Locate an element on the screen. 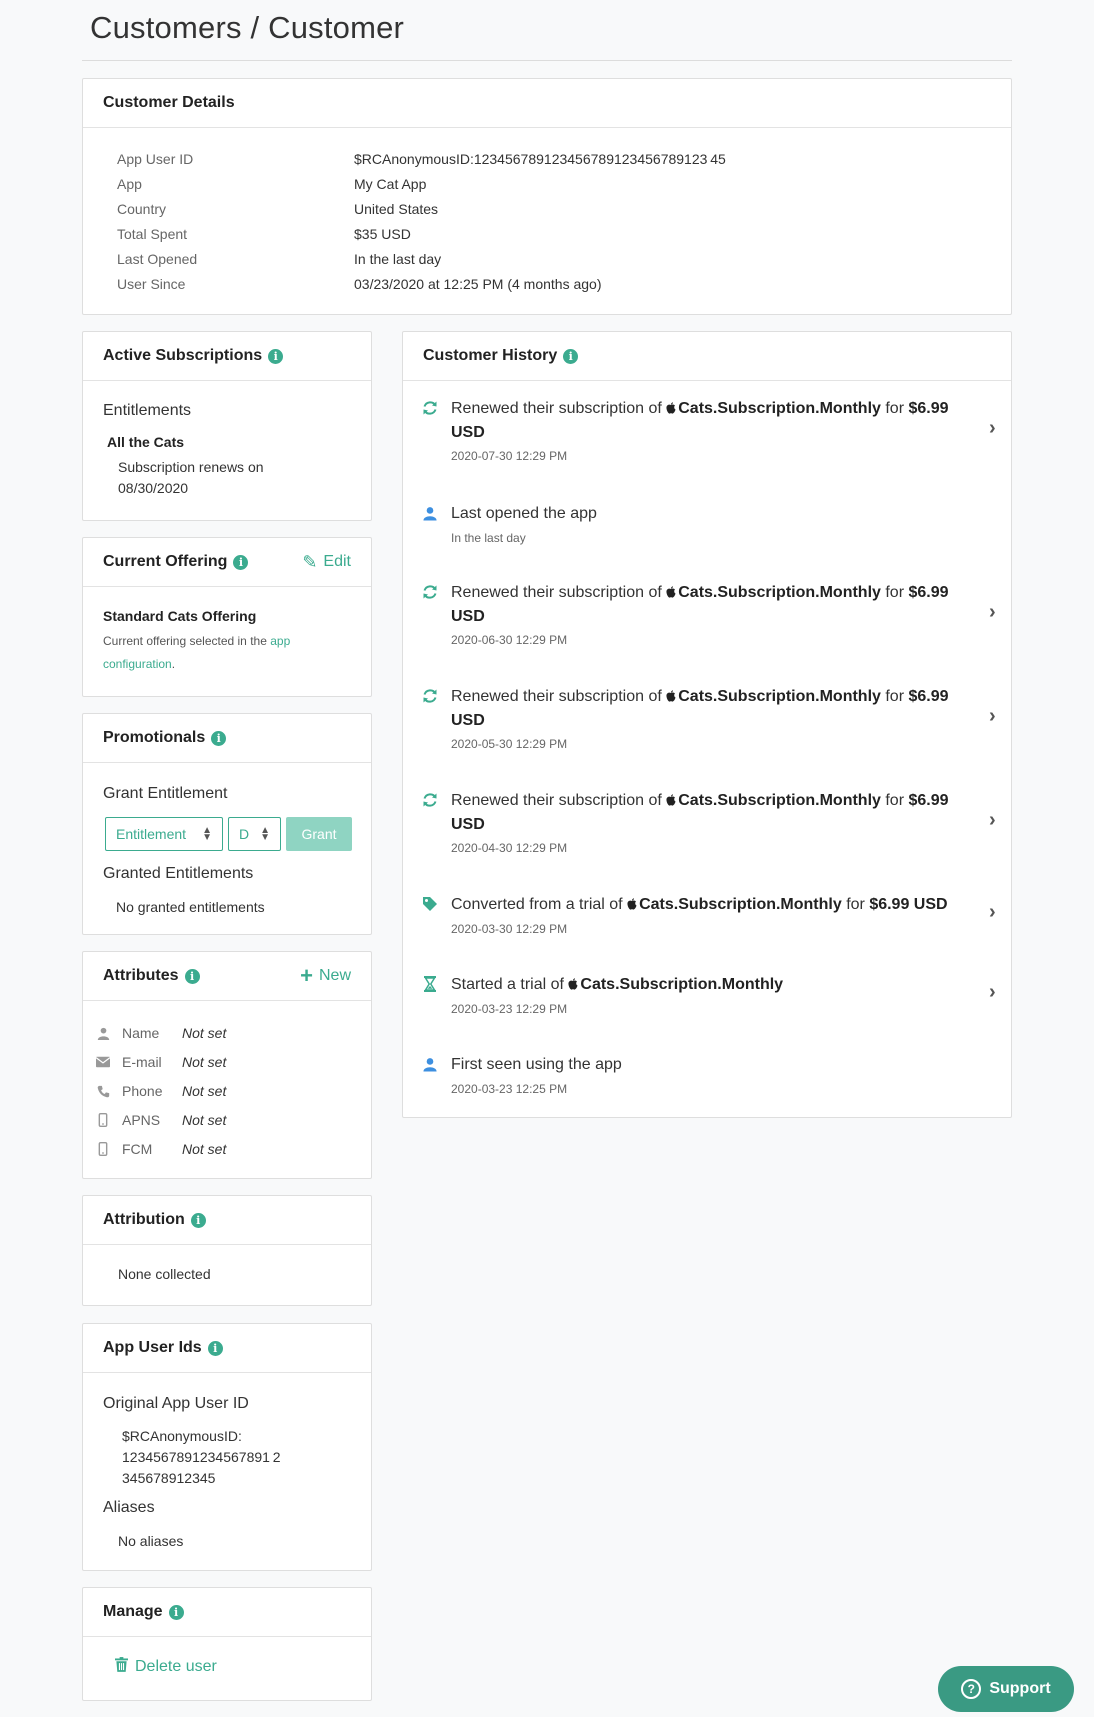 This screenshot has width=1094, height=1717. title-divider is located at coordinates (547, 60).